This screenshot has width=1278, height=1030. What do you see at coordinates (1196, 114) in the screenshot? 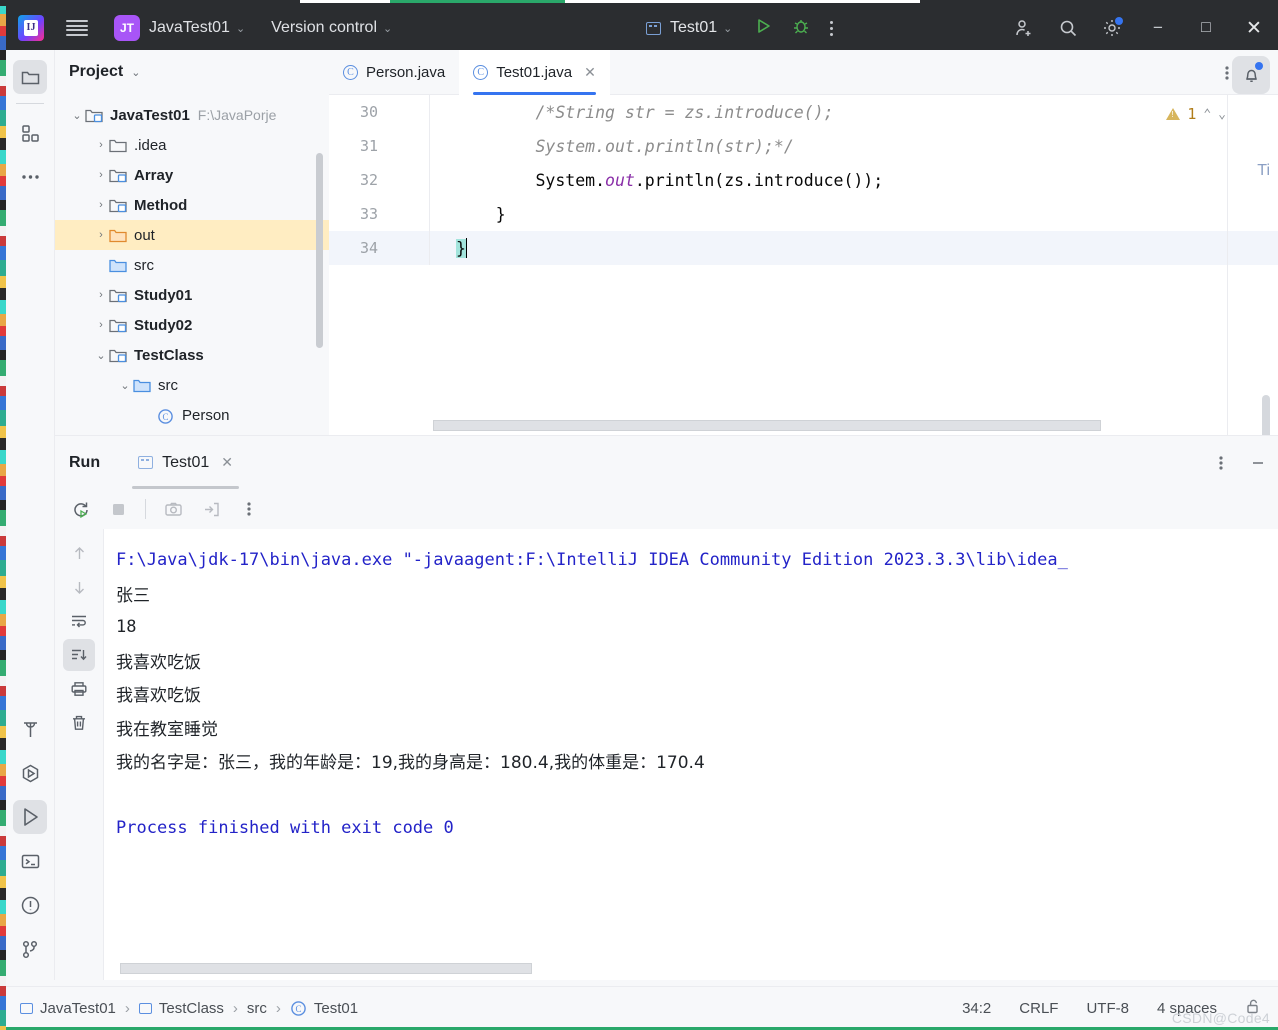
I see `inspection-widget: 1 ⌃ ⌄` at bounding box center [1196, 114].